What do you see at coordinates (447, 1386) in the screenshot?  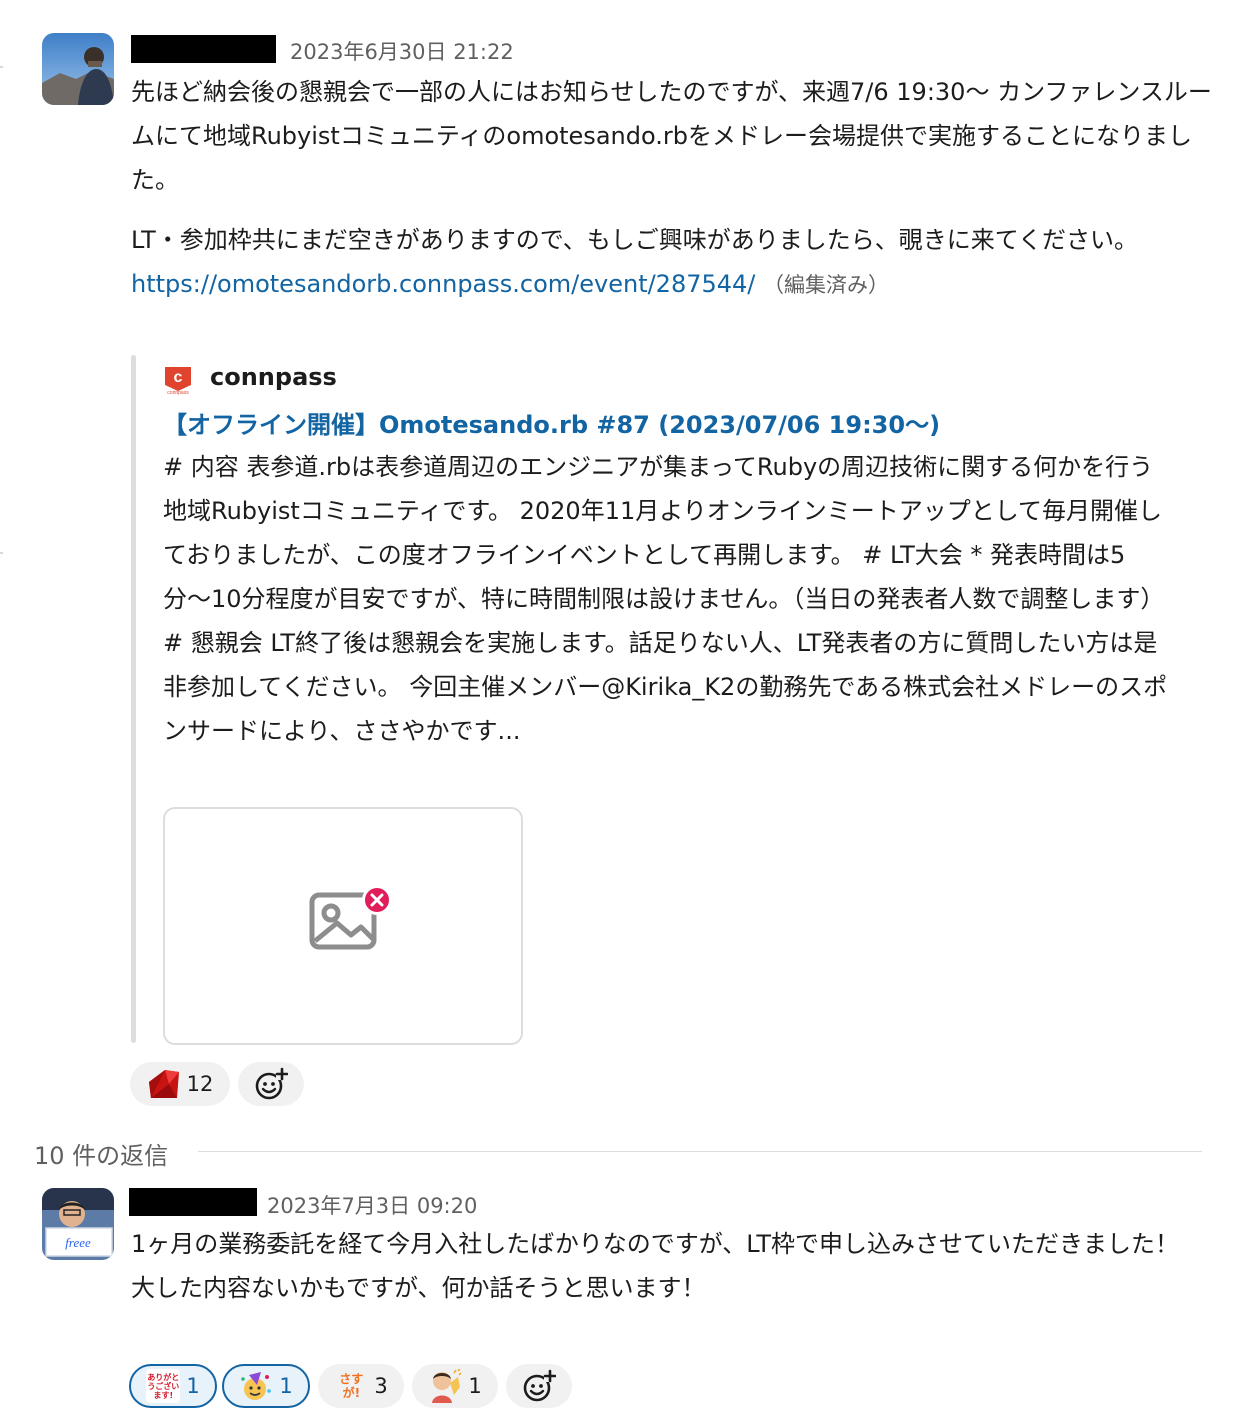 I see `clapping-person-icon` at bounding box center [447, 1386].